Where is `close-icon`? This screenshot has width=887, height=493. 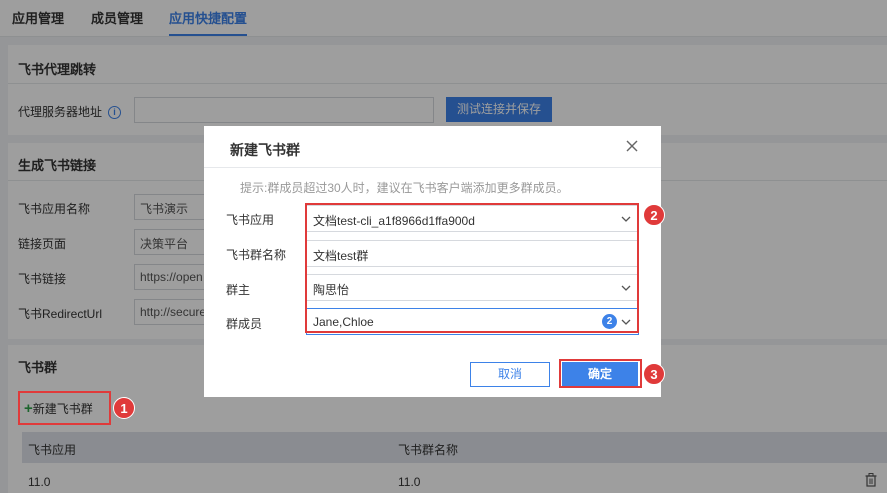 close-icon is located at coordinates (632, 146).